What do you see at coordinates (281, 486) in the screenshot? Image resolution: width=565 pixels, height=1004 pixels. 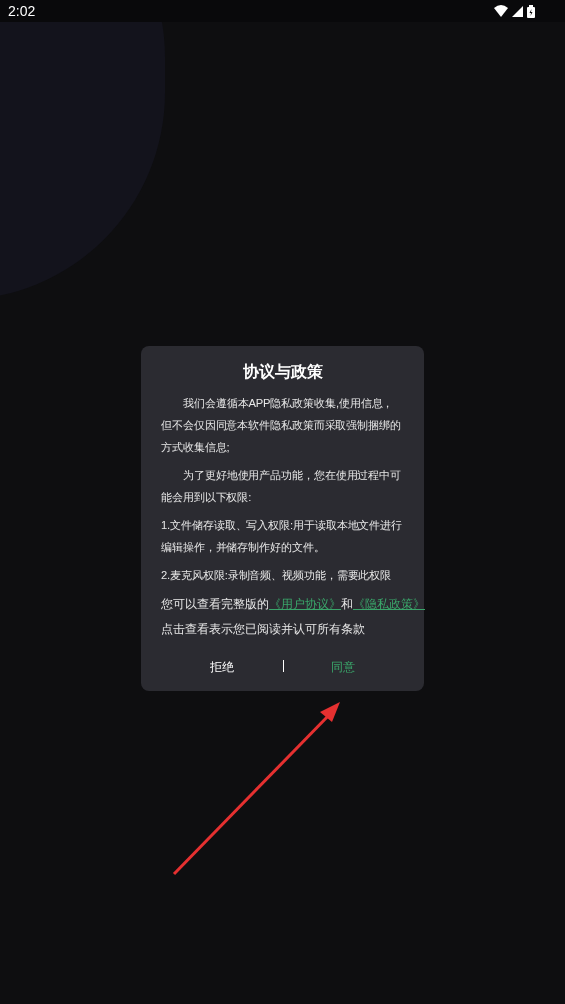 I see `policy-paragraph: 为了更好地使用产品功能，您在使用过程中可能会用到以下权限:` at bounding box center [281, 486].